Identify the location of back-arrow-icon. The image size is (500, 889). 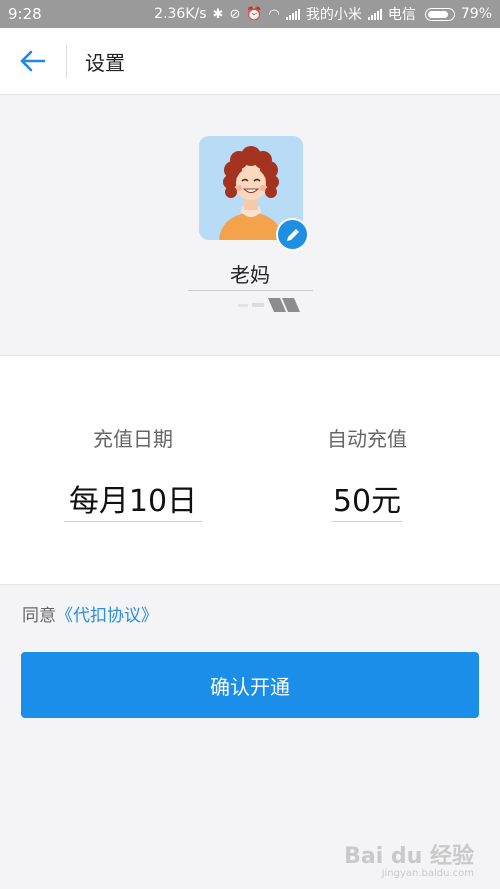
(33, 61).